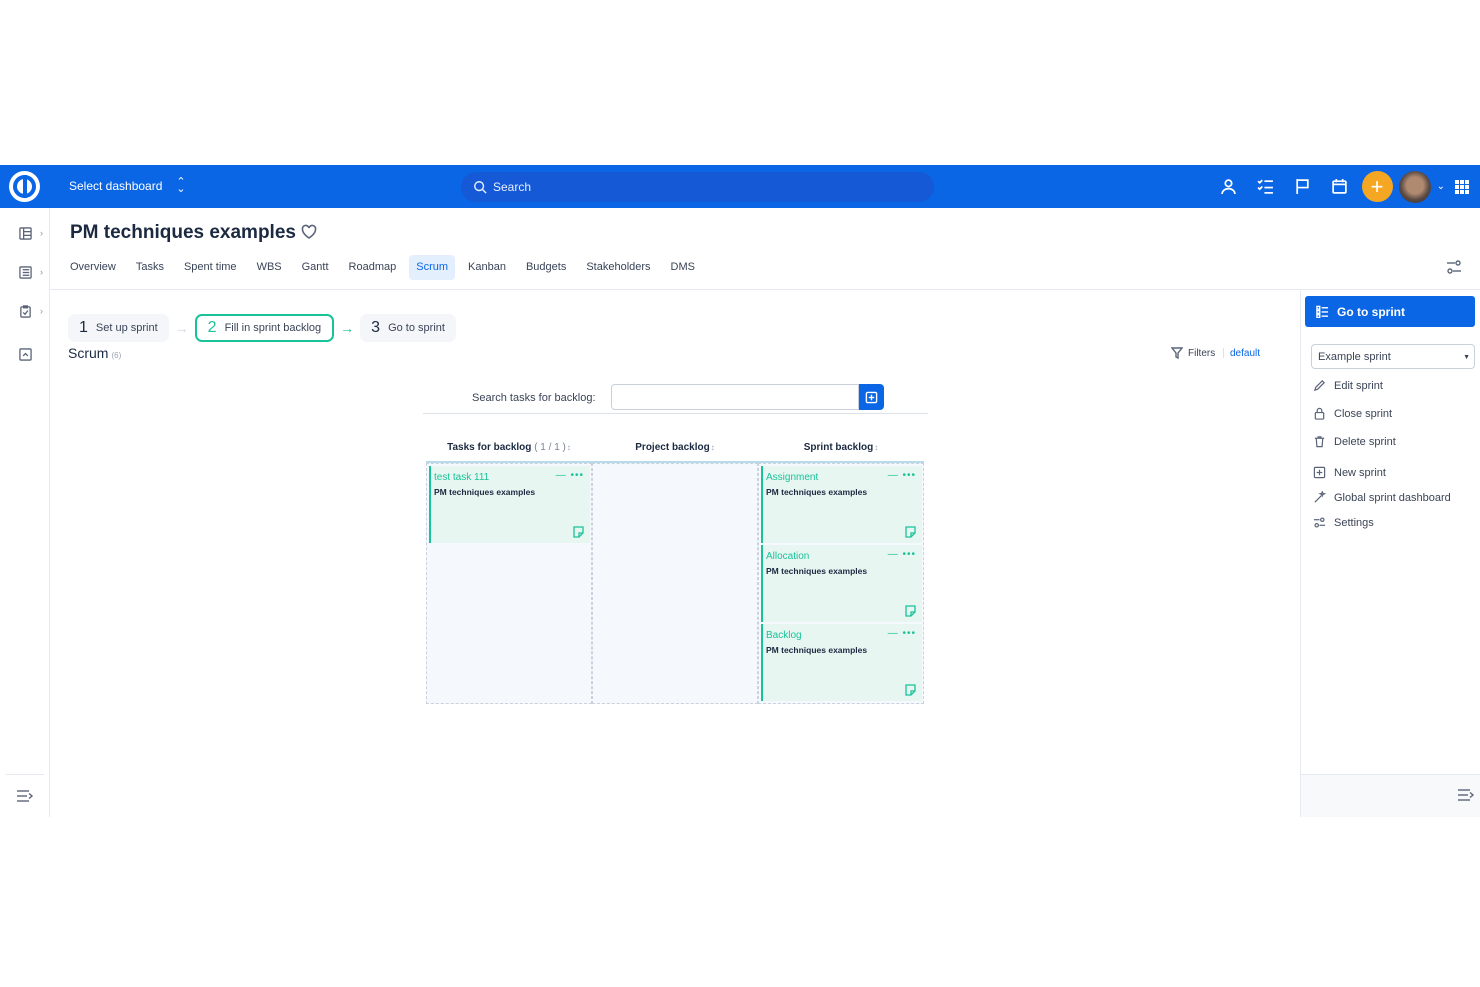 Image resolution: width=1480 pixels, height=987 pixels. I want to click on default-filter-link: default, so click(1245, 353).